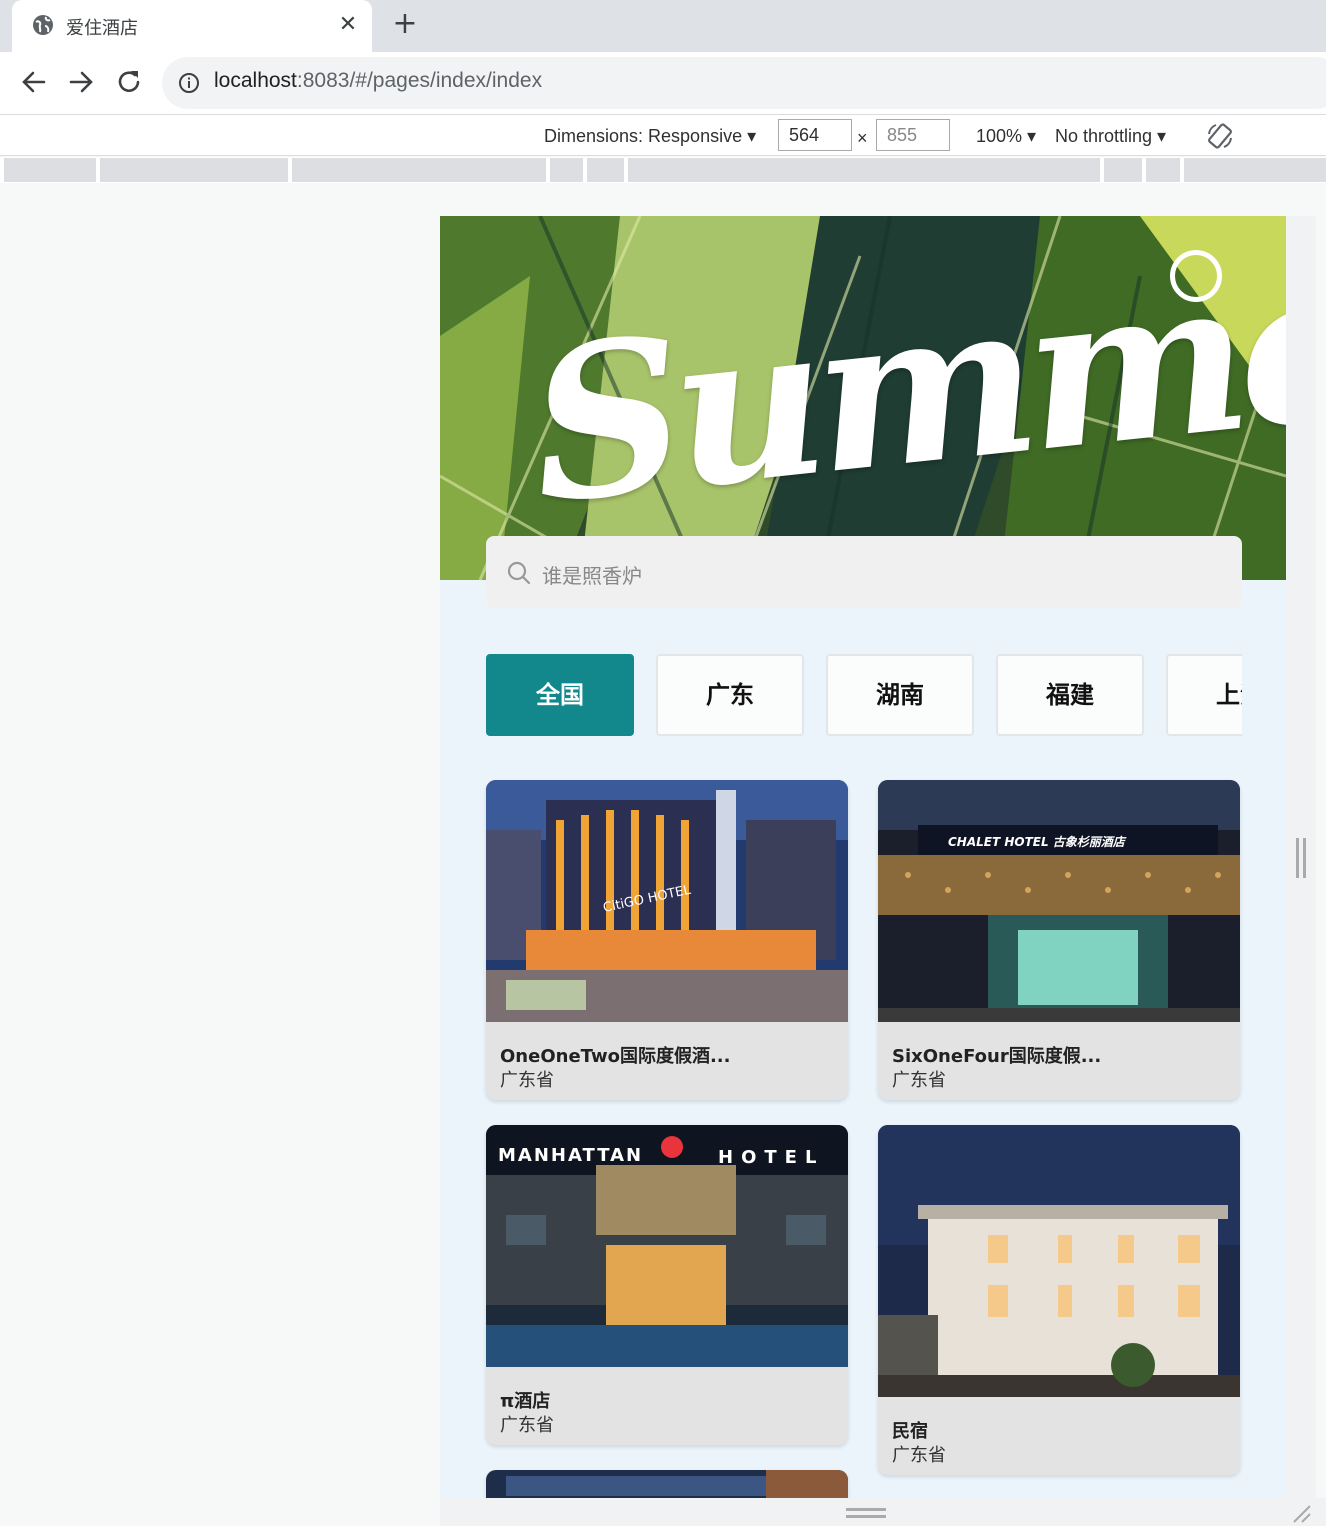  What do you see at coordinates (900, 695) in the screenshot?
I see `region-tab-hunan: 湖南` at bounding box center [900, 695].